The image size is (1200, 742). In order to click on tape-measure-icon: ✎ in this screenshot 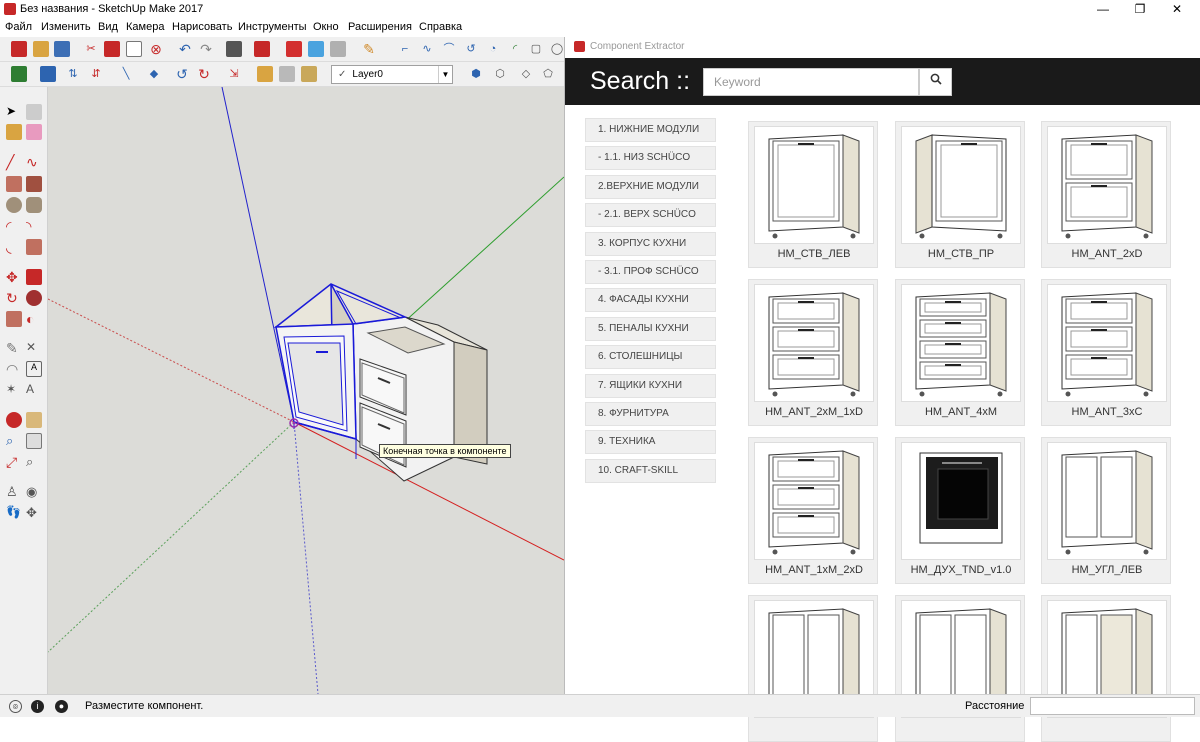, I will do `click(14, 348)`.